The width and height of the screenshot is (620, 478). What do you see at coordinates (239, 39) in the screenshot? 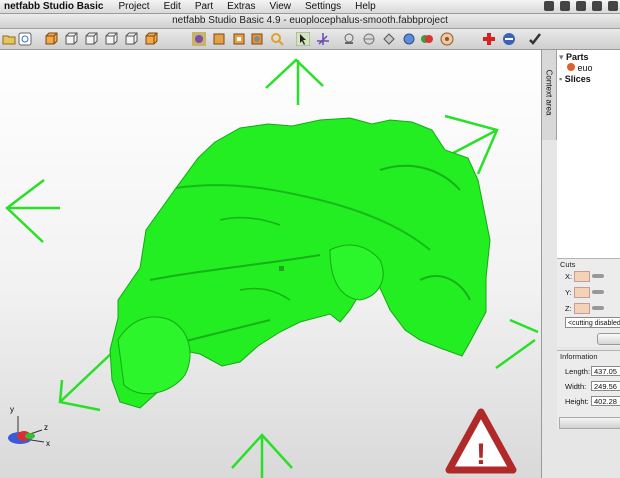
I see `wireframe-view-icon` at bounding box center [239, 39].